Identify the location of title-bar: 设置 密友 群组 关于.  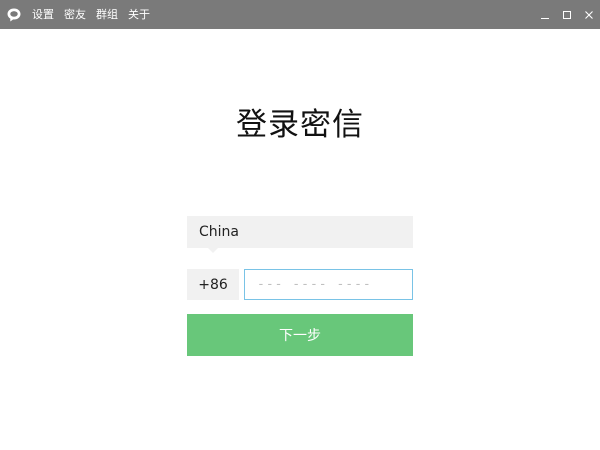
(300, 14).